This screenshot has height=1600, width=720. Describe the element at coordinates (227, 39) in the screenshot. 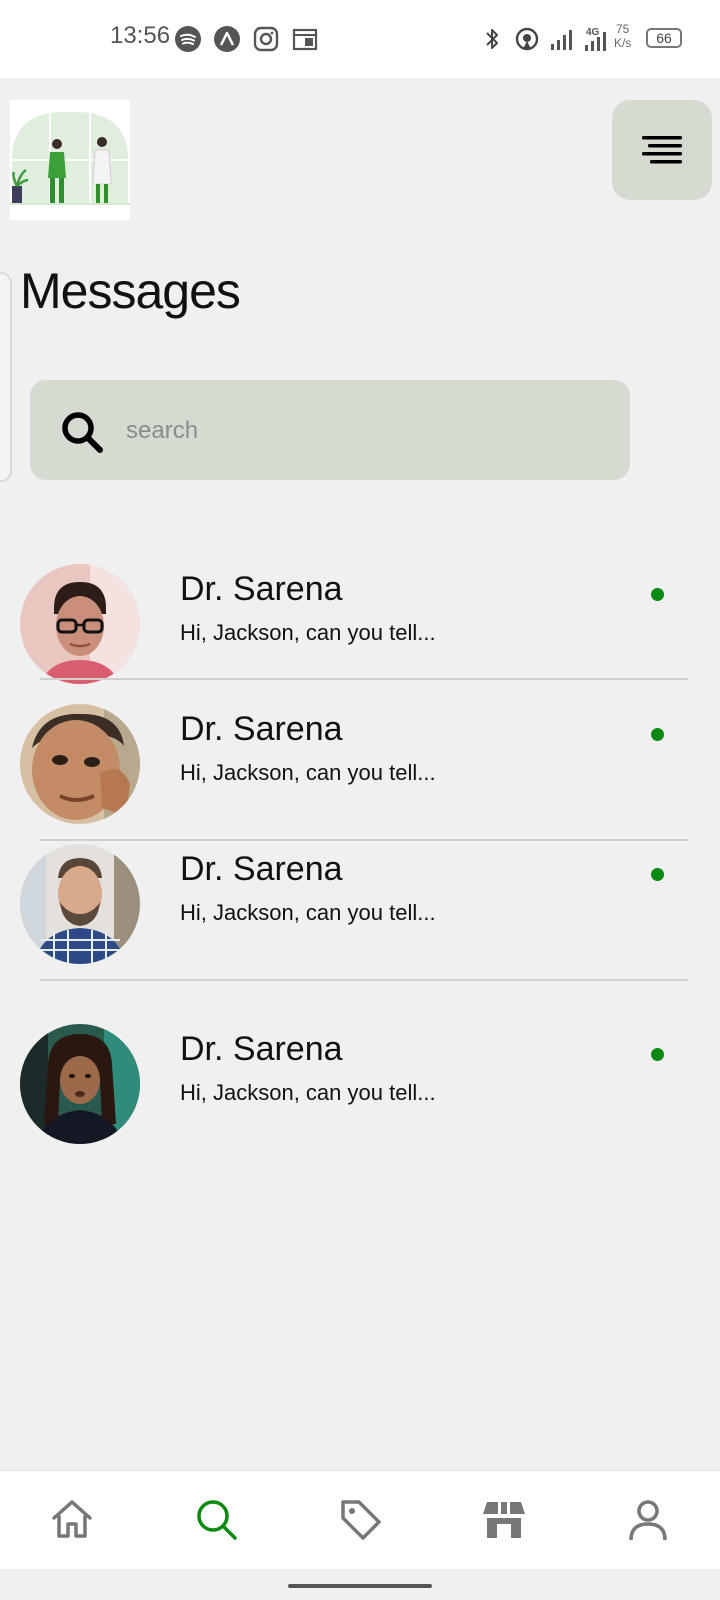

I see `app-a-icon` at that location.